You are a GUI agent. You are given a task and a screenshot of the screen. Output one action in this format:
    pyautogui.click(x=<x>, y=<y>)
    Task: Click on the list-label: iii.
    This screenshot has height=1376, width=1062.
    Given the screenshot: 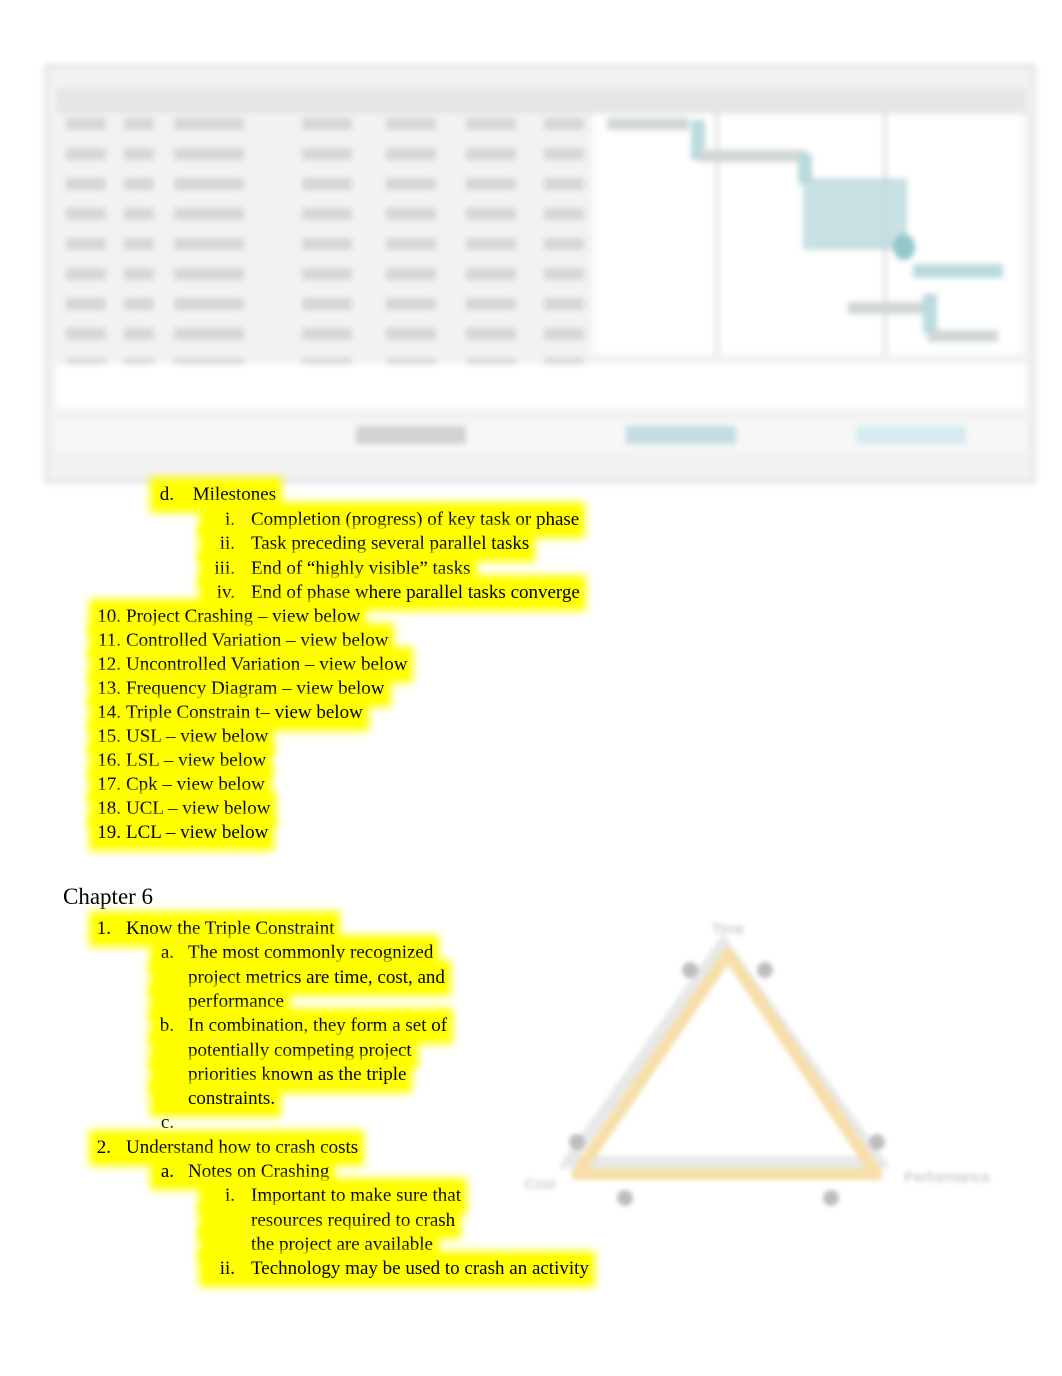 What is the action you would take?
    pyautogui.click(x=224, y=568)
    